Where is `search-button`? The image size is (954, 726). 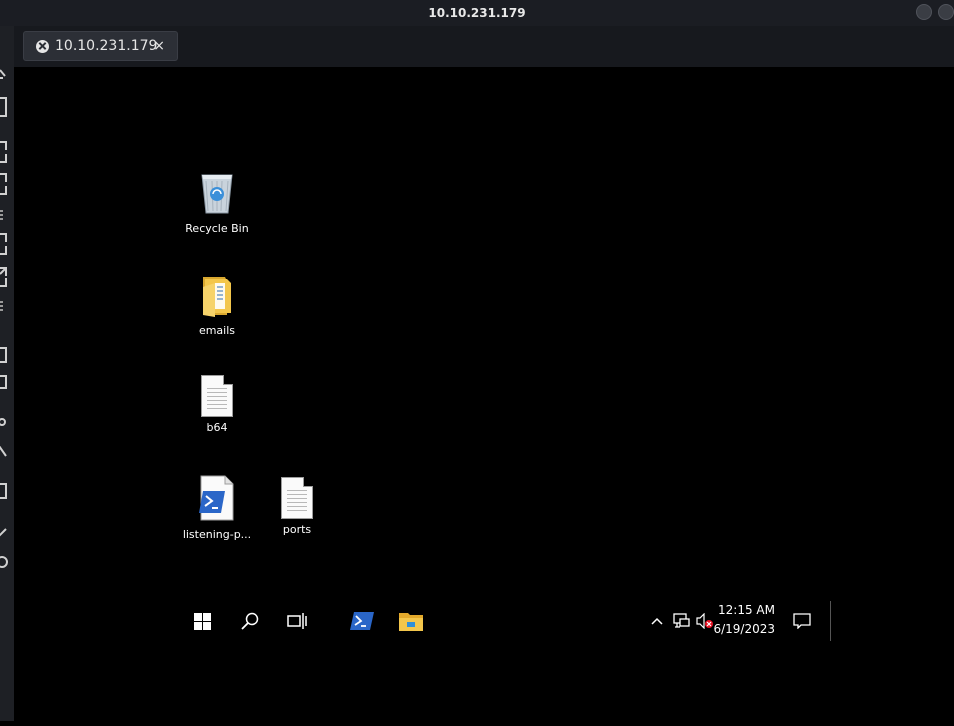 search-button is located at coordinates (250, 621).